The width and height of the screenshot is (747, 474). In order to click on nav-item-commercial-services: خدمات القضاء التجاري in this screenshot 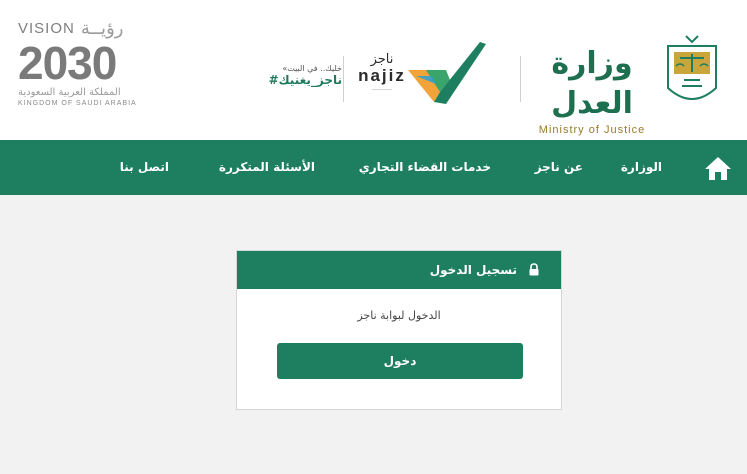, I will do `click(425, 167)`.